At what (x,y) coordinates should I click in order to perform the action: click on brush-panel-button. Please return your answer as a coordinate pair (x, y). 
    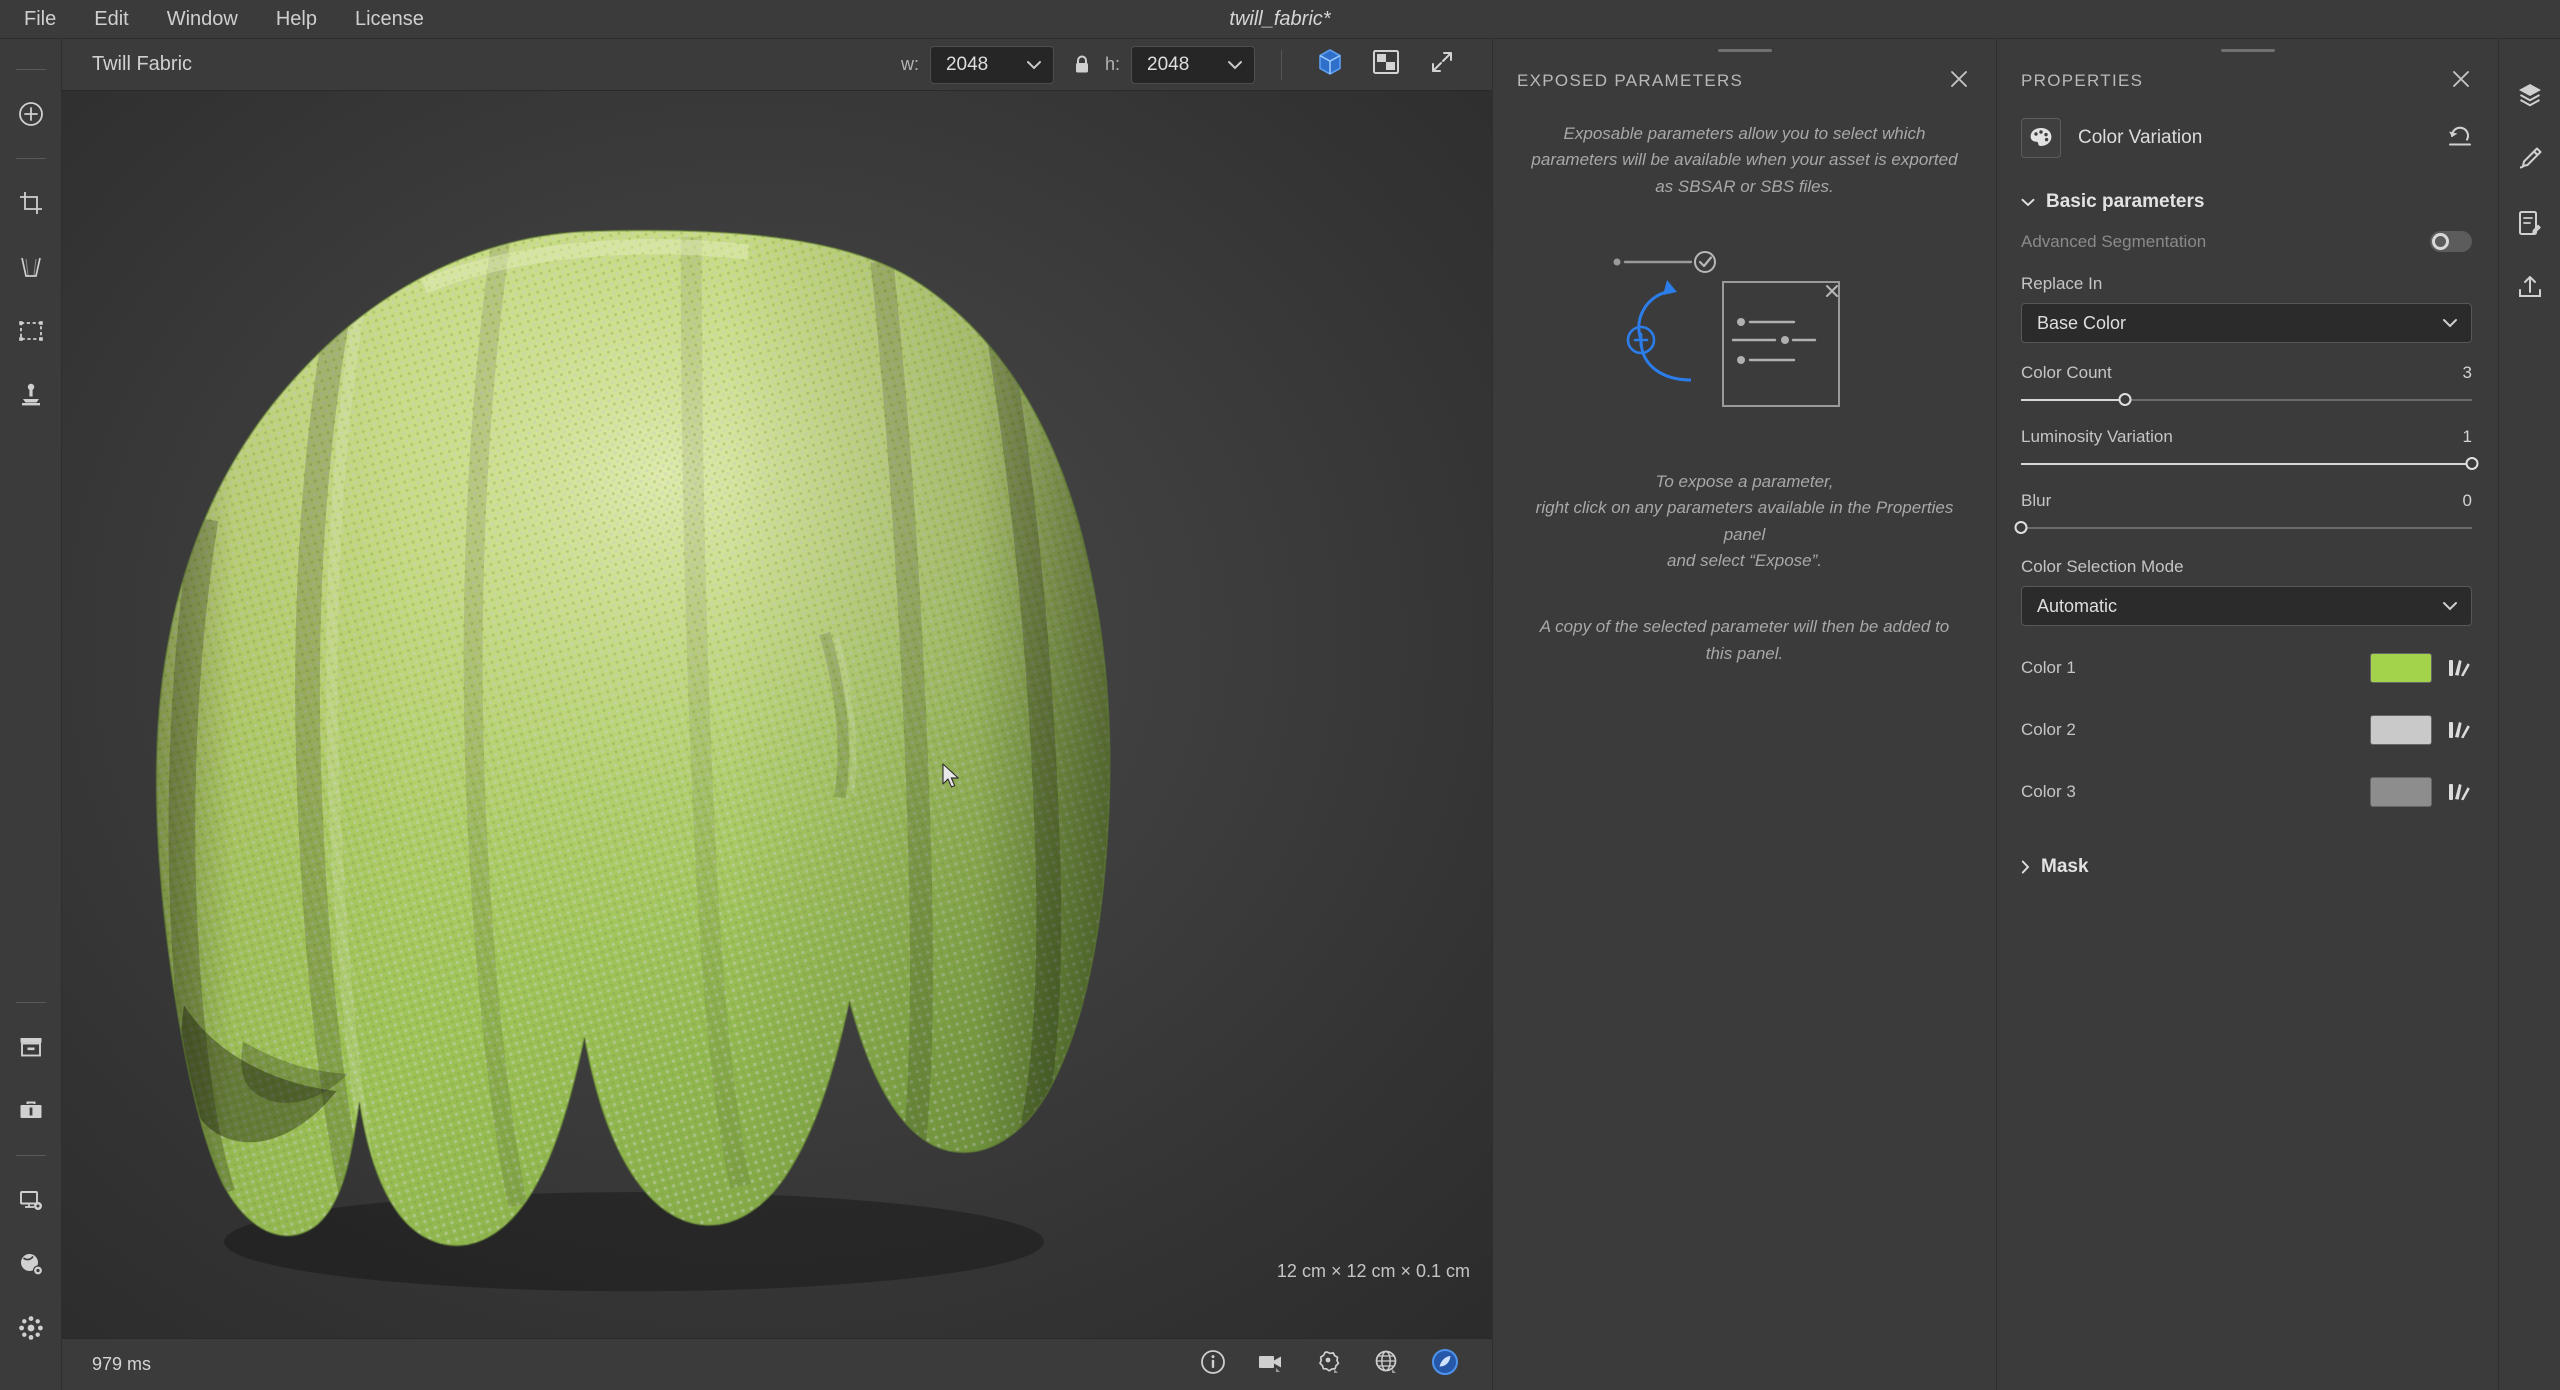
    Looking at the image, I should click on (2530, 159).